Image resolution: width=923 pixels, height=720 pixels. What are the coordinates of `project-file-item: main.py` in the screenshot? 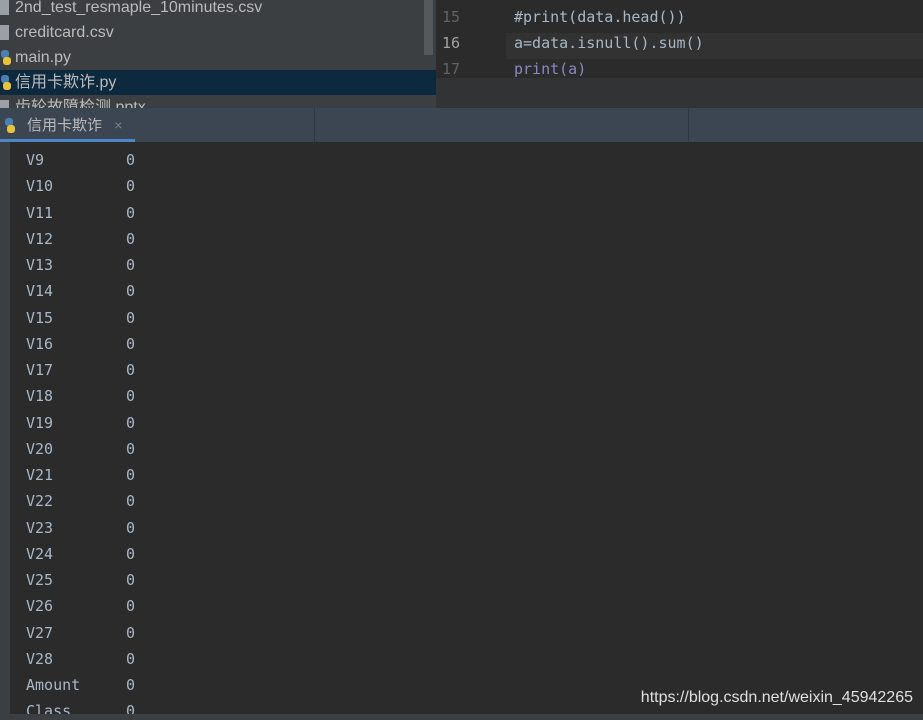 It's located at (218, 57).